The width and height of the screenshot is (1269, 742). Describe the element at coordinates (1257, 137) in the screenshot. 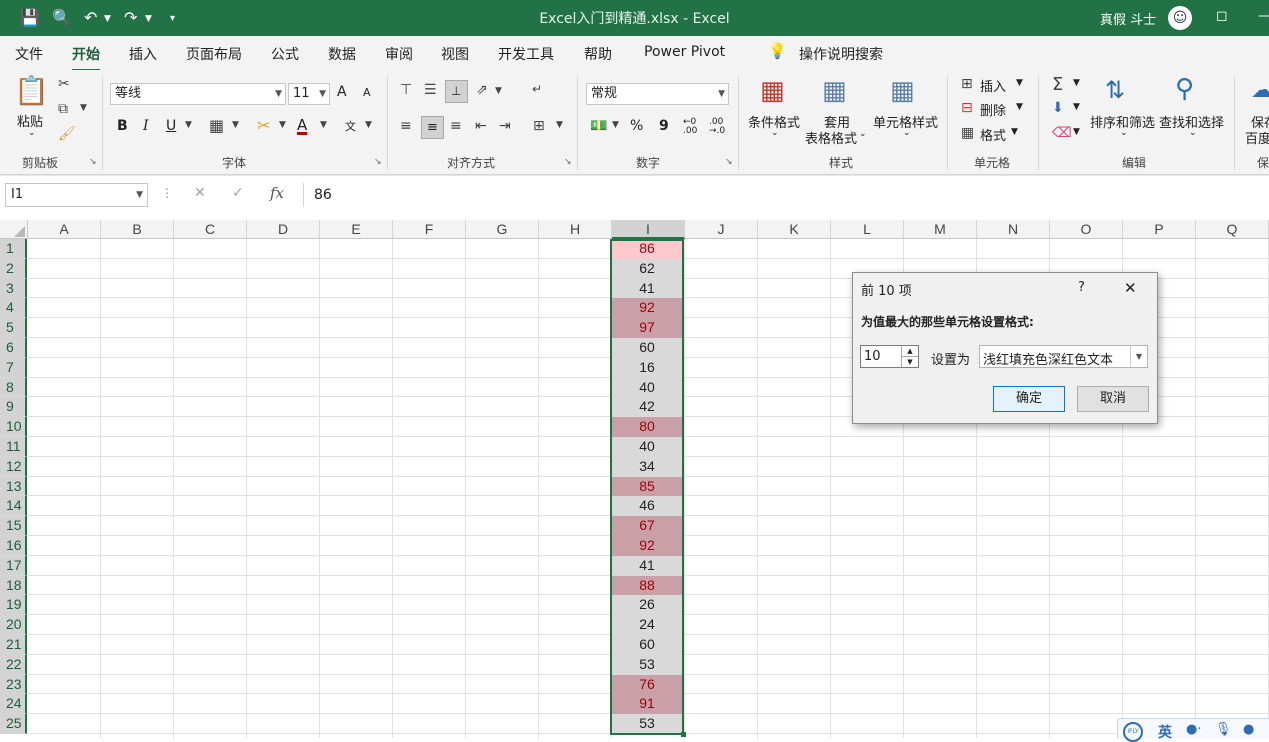

I see `baidu-save-line2: 百度` at that location.